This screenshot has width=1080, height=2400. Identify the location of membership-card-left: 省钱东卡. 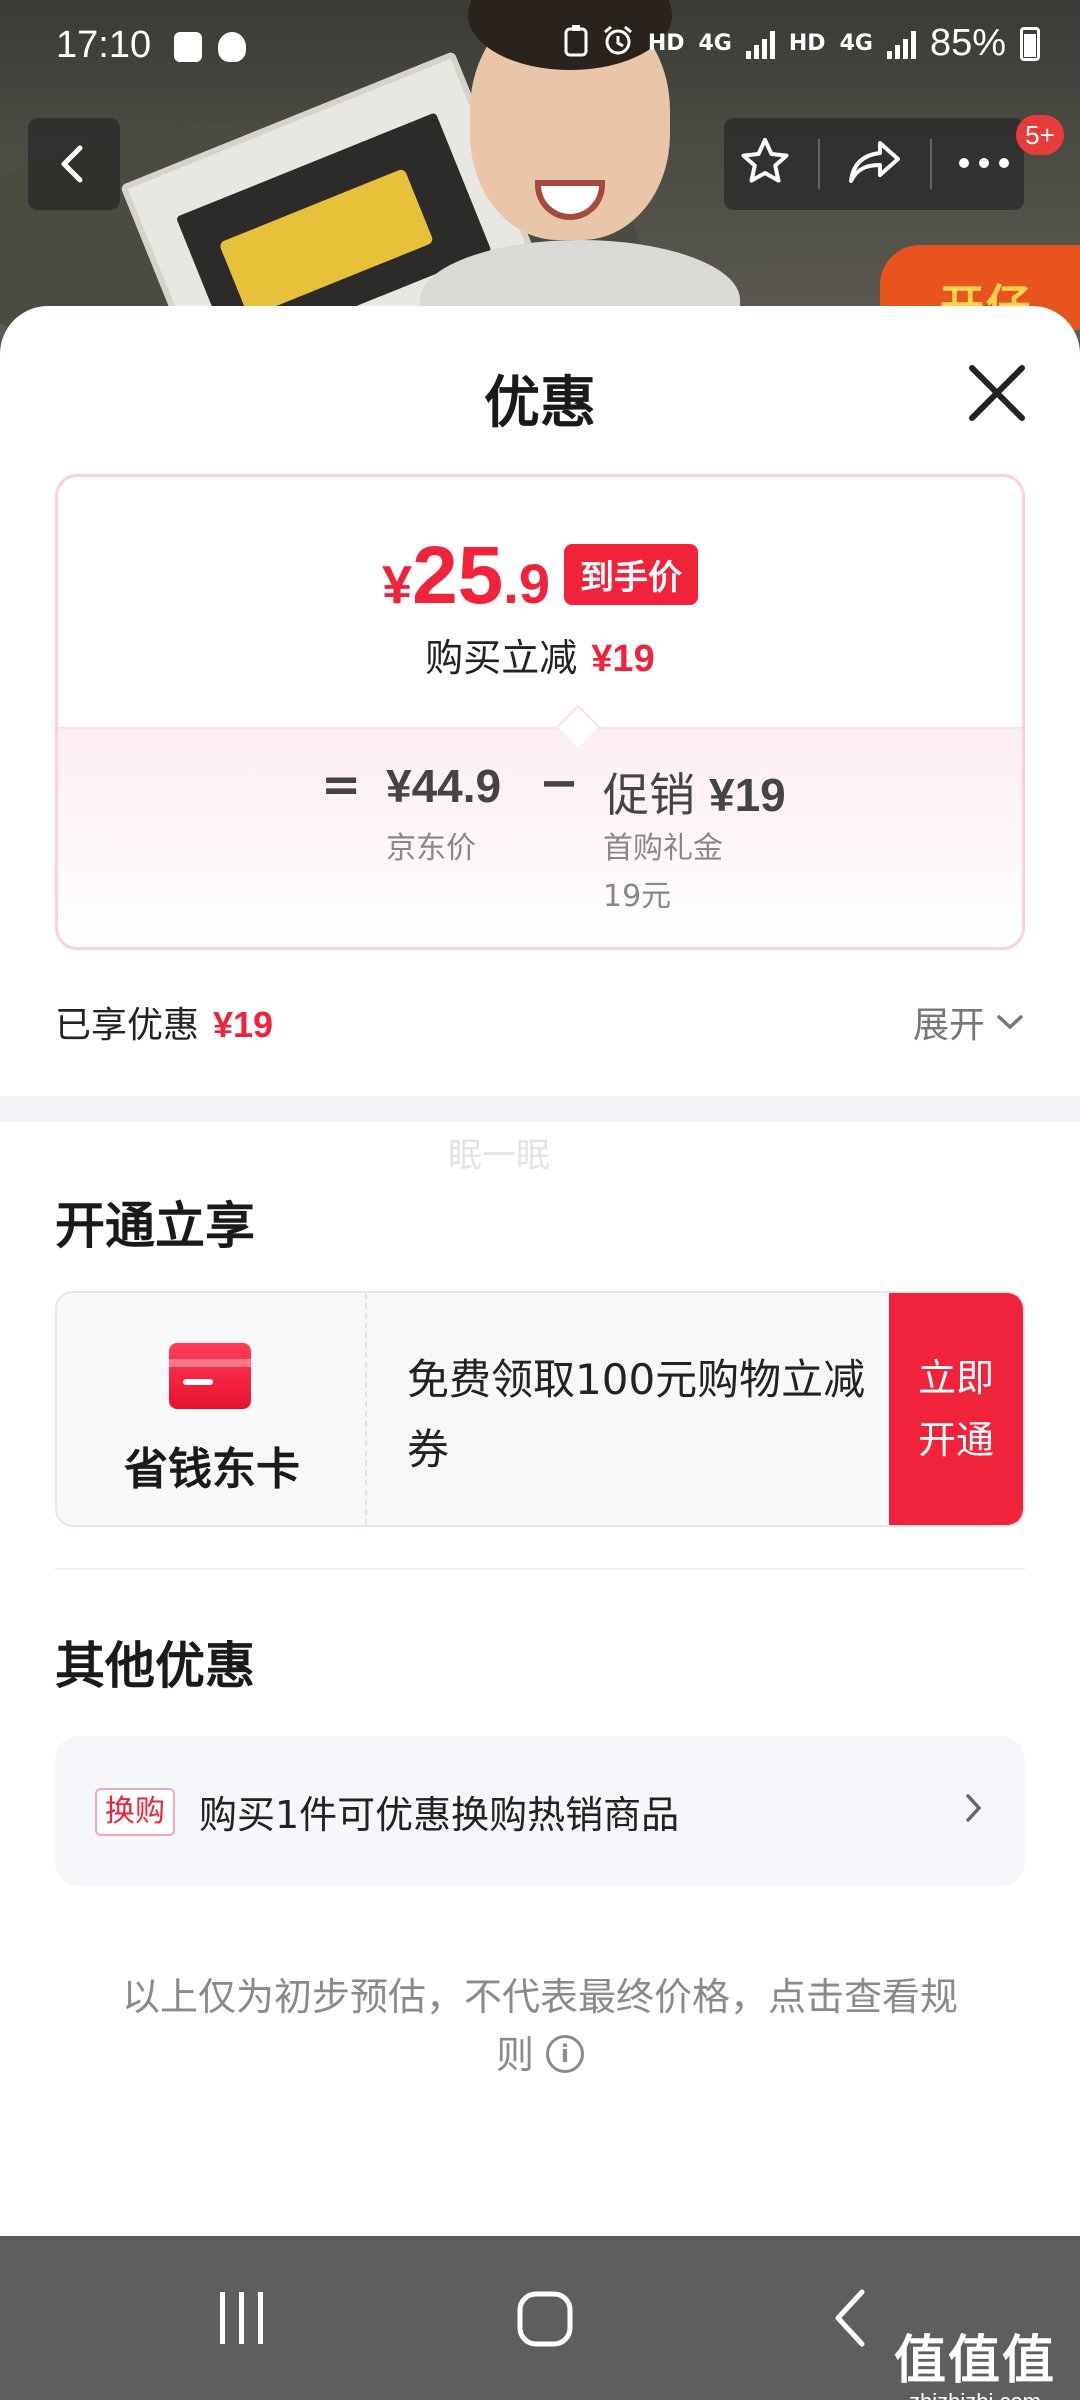
(212, 1409).